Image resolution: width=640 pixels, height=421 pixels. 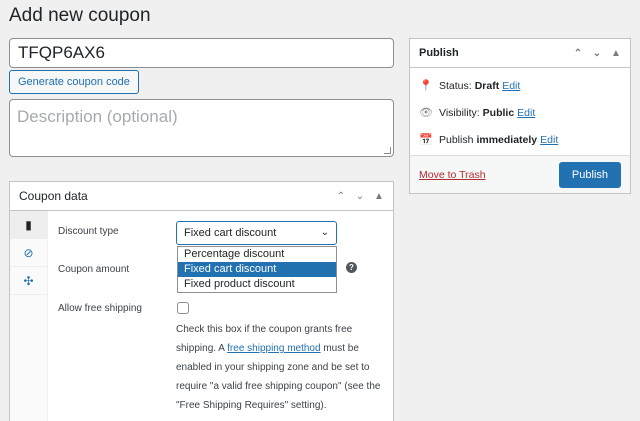 I want to click on free-shipping-label: Allow free shipping, so click(x=100, y=308).